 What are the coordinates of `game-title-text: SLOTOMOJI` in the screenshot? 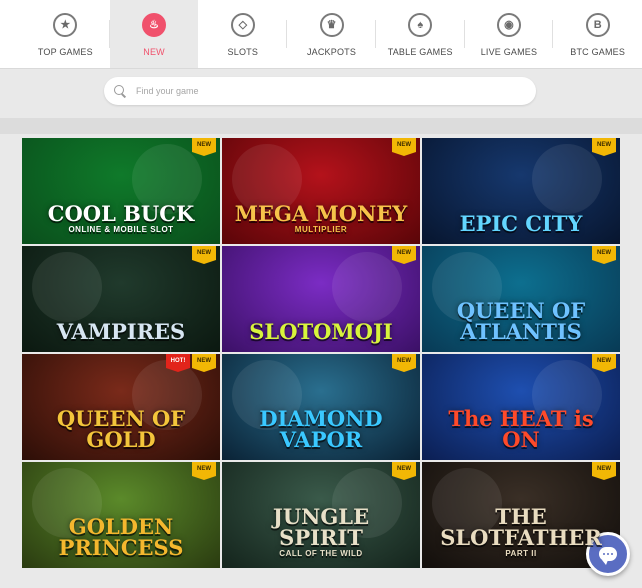 It's located at (321, 331).